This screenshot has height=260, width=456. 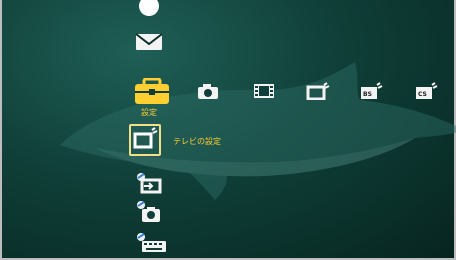 I want to click on bs-icon: BS, so click(x=371, y=91).